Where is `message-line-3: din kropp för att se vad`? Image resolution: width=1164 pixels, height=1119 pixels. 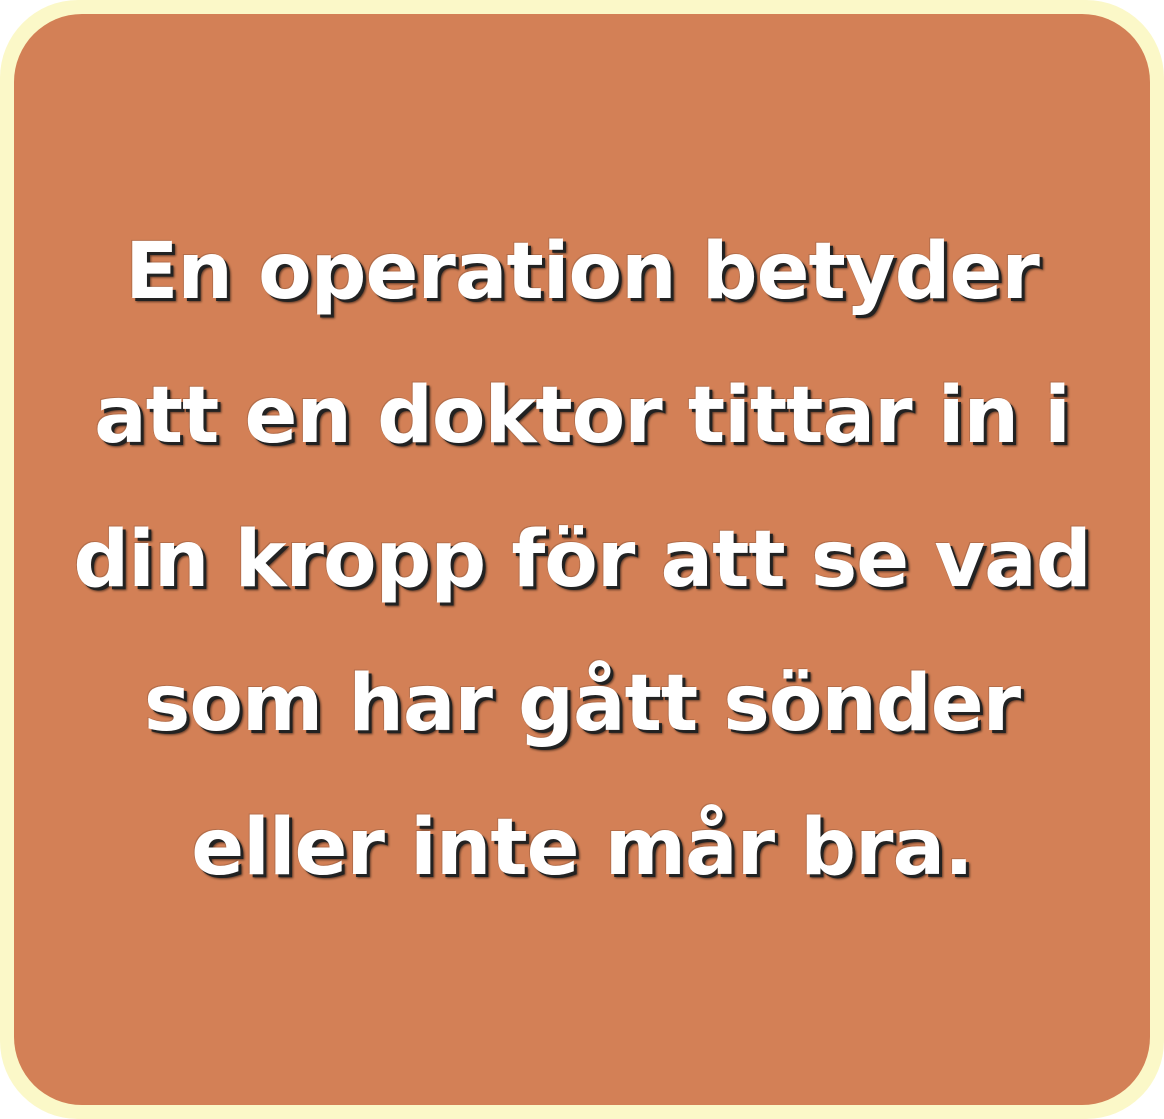 message-line-3: din kropp för att se vad is located at coordinates (582, 559).